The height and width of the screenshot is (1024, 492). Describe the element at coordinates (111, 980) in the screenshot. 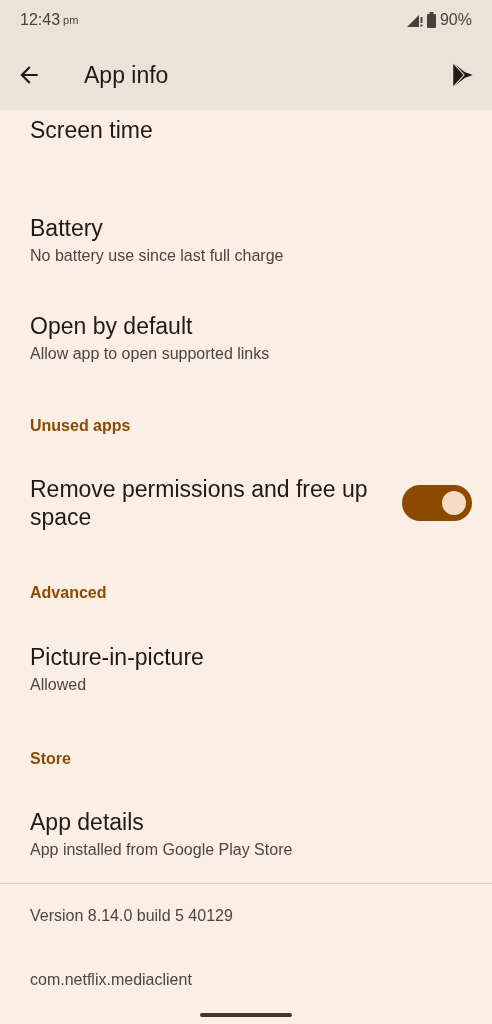

I see `info-text: com.netflix.mediaclient` at that location.